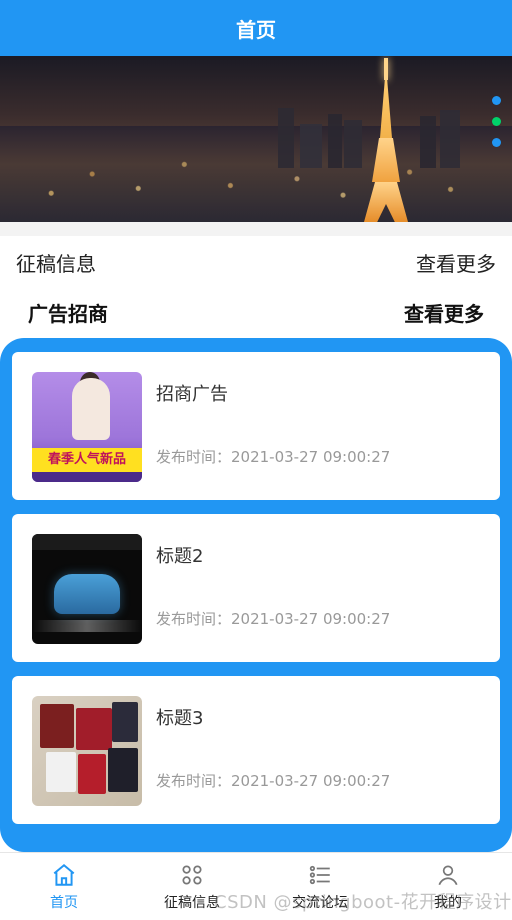 This screenshot has height=920, width=512. What do you see at coordinates (64, 887) in the screenshot?
I see `tab-home: 首页` at bounding box center [64, 887].